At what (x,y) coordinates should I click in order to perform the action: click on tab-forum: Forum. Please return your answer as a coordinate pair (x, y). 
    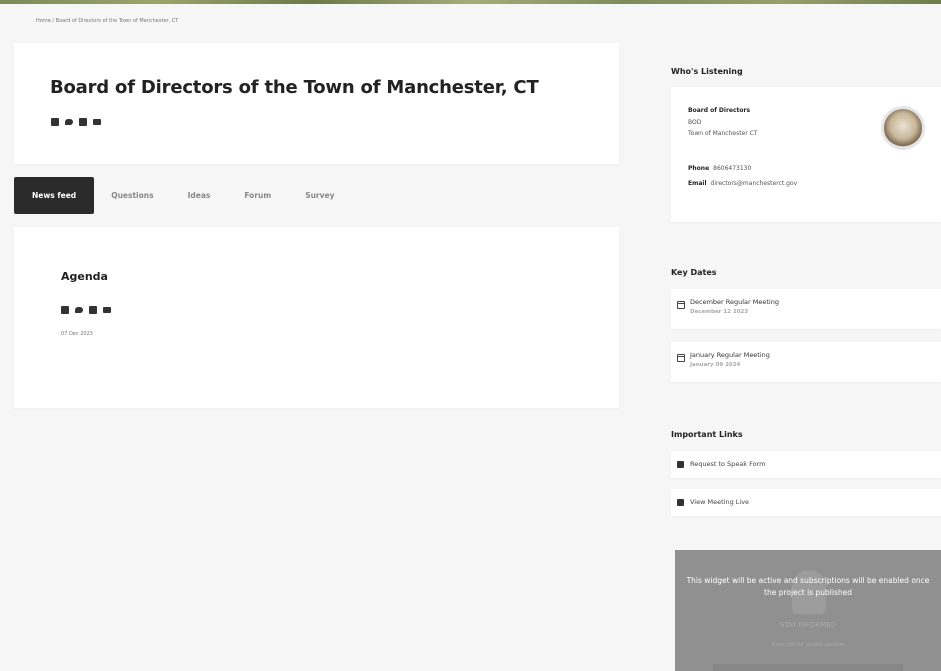
    Looking at the image, I should click on (257, 195).